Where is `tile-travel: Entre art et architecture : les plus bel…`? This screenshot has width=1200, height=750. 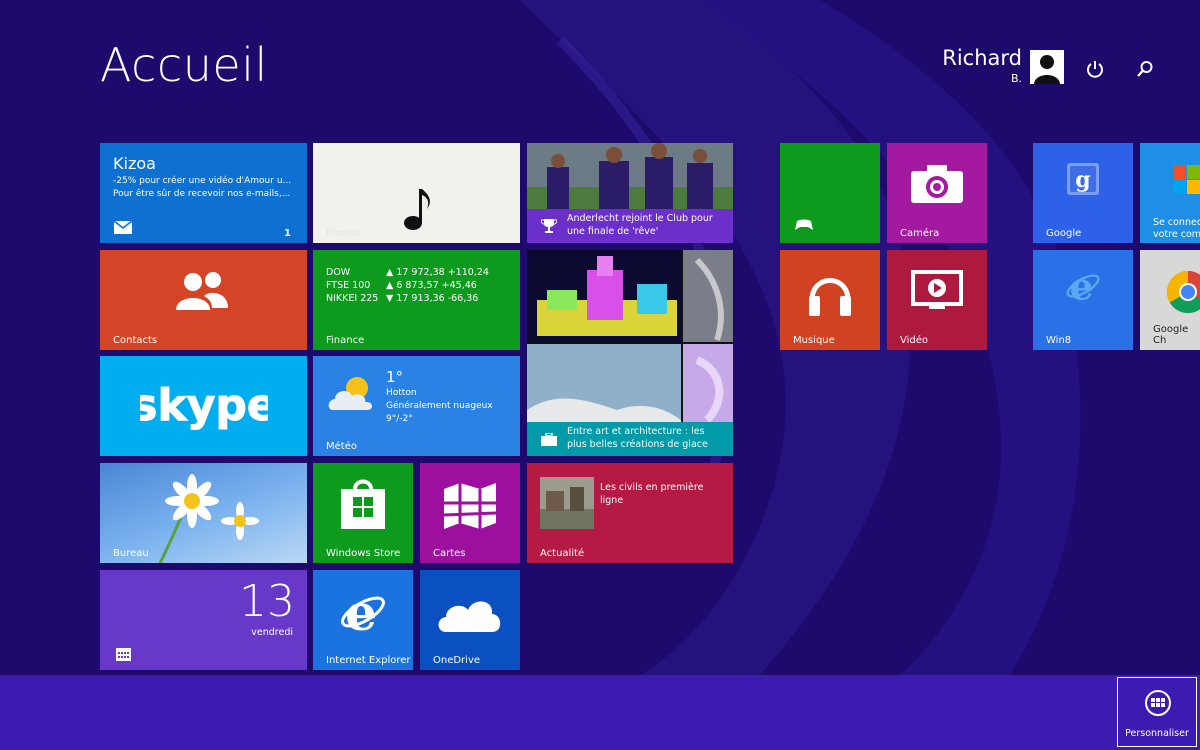 tile-travel: Entre art et architecture : les plus bel… is located at coordinates (630, 353).